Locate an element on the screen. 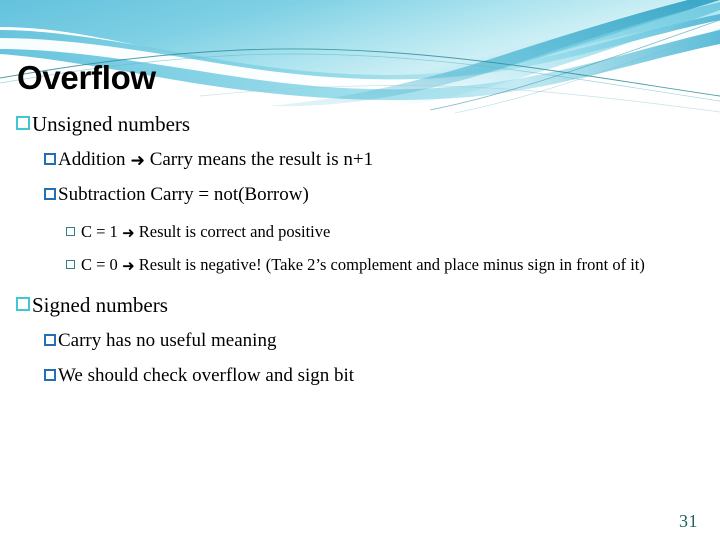  bullet-text-after-arrow: Carry means the result is n+1 is located at coordinates (259, 159).